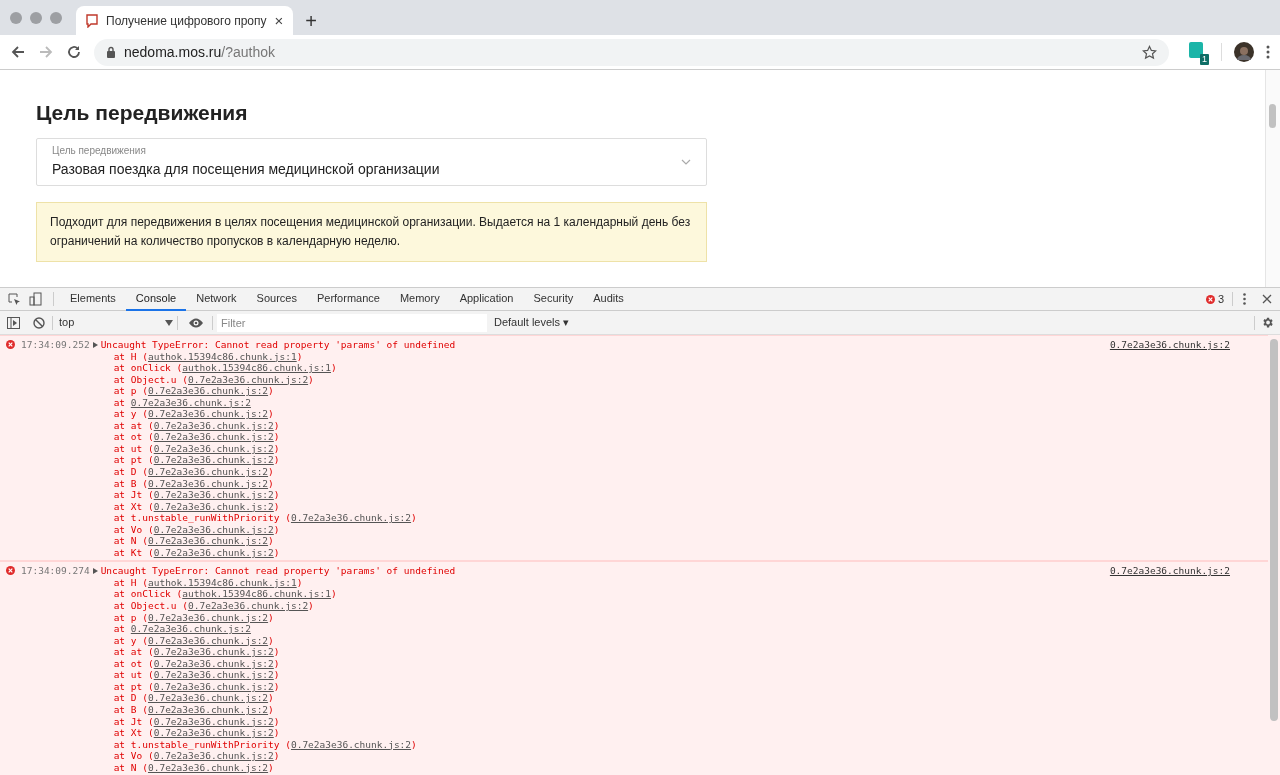 The image size is (1280, 775). I want to click on devtools-tab: Network, so click(216, 299).